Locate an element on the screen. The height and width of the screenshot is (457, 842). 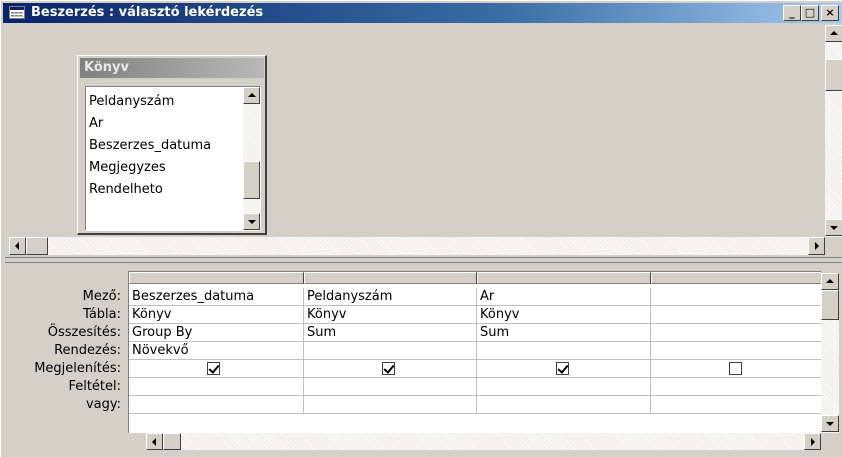
grid-cell-table is located at coordinates (736, 315).